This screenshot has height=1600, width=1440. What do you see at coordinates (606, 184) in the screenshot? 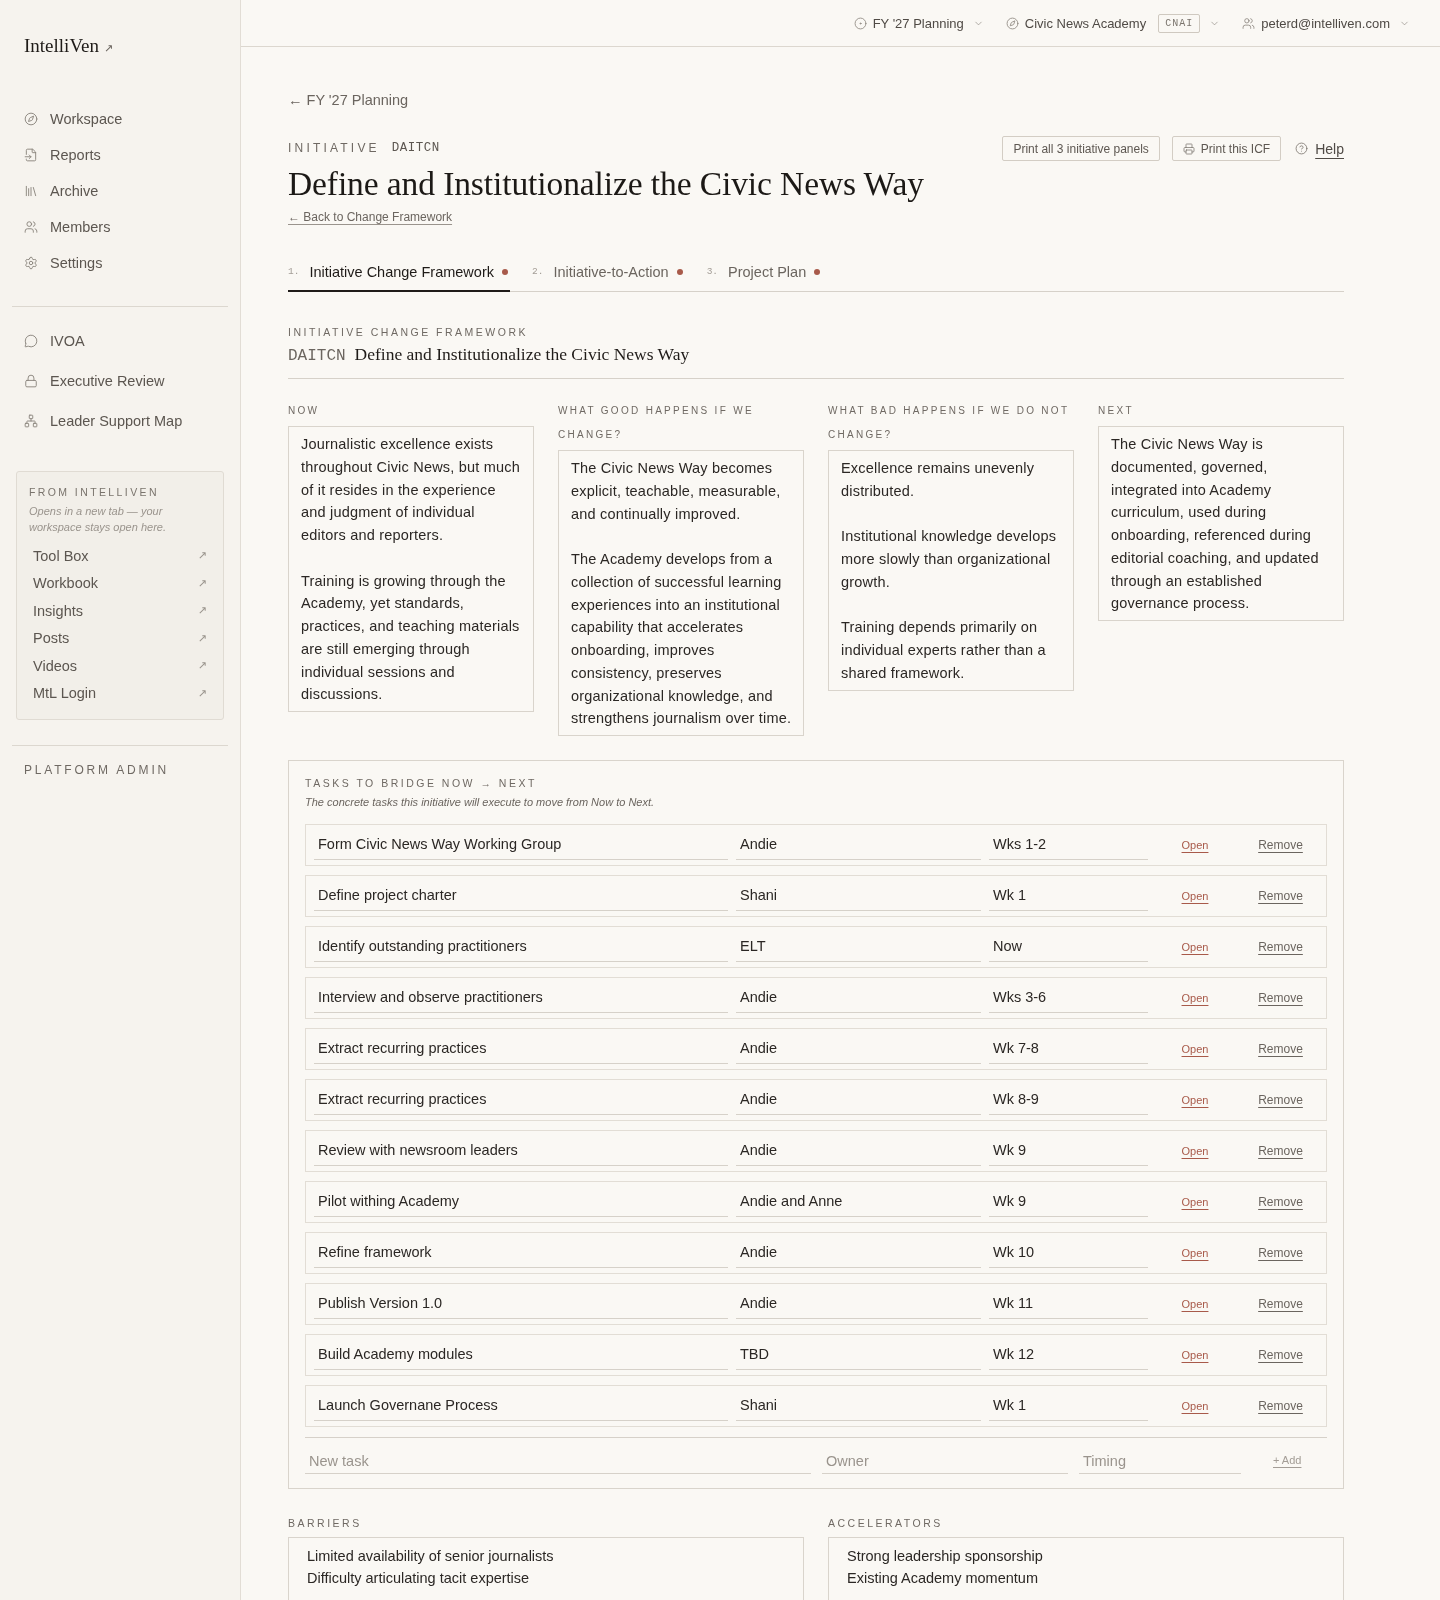
I see `page-title: Define and Institutionalize the Civic News Way` at bounding box center [606, 184].